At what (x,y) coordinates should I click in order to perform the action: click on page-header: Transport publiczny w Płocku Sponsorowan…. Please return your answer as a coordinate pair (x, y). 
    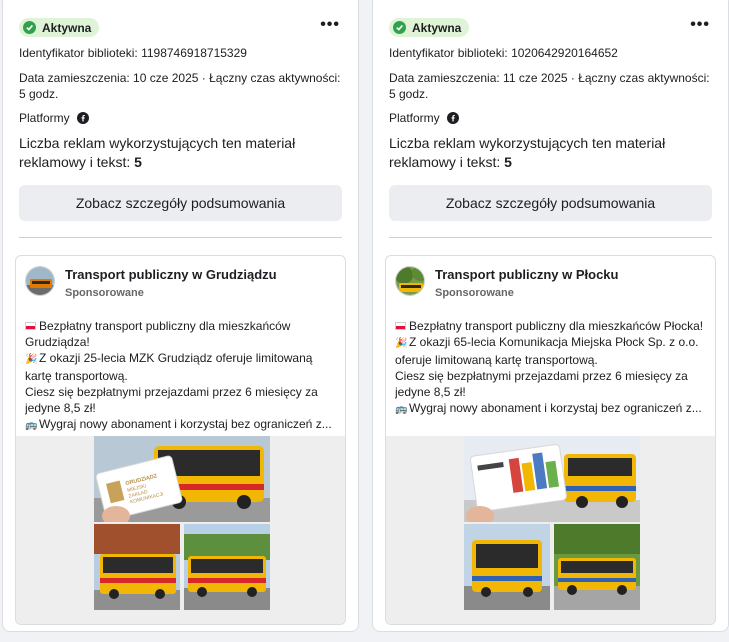
    Looking at the image, I should click on (506, 282).